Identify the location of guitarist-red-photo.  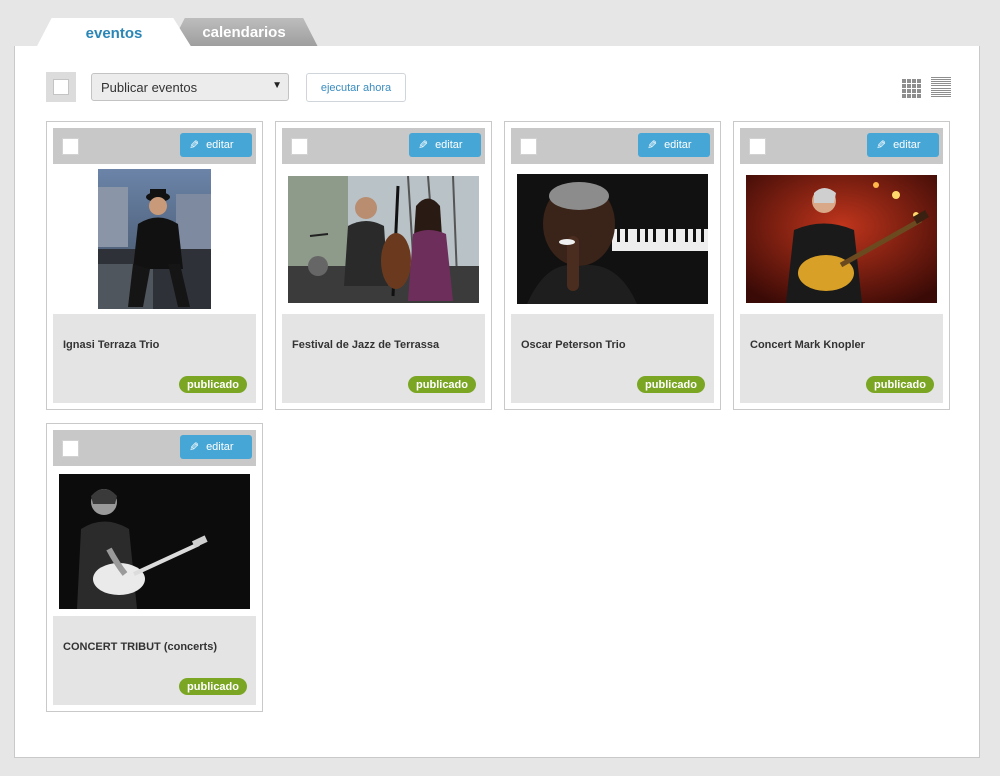
(841, 239).